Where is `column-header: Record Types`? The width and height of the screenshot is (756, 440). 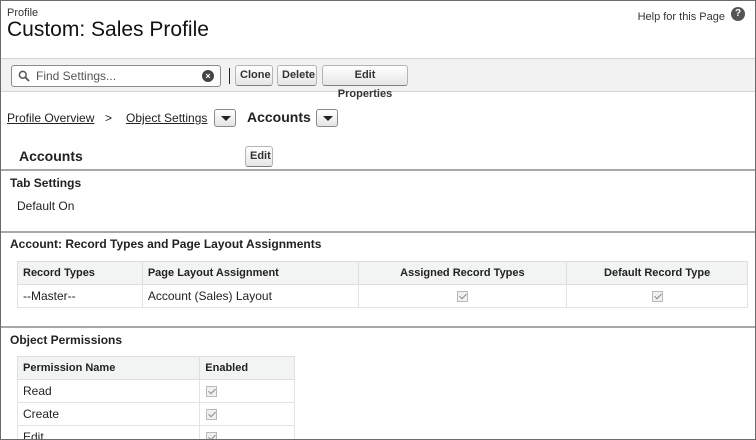
column-header: Record Types is located at coordinates (80, 273).